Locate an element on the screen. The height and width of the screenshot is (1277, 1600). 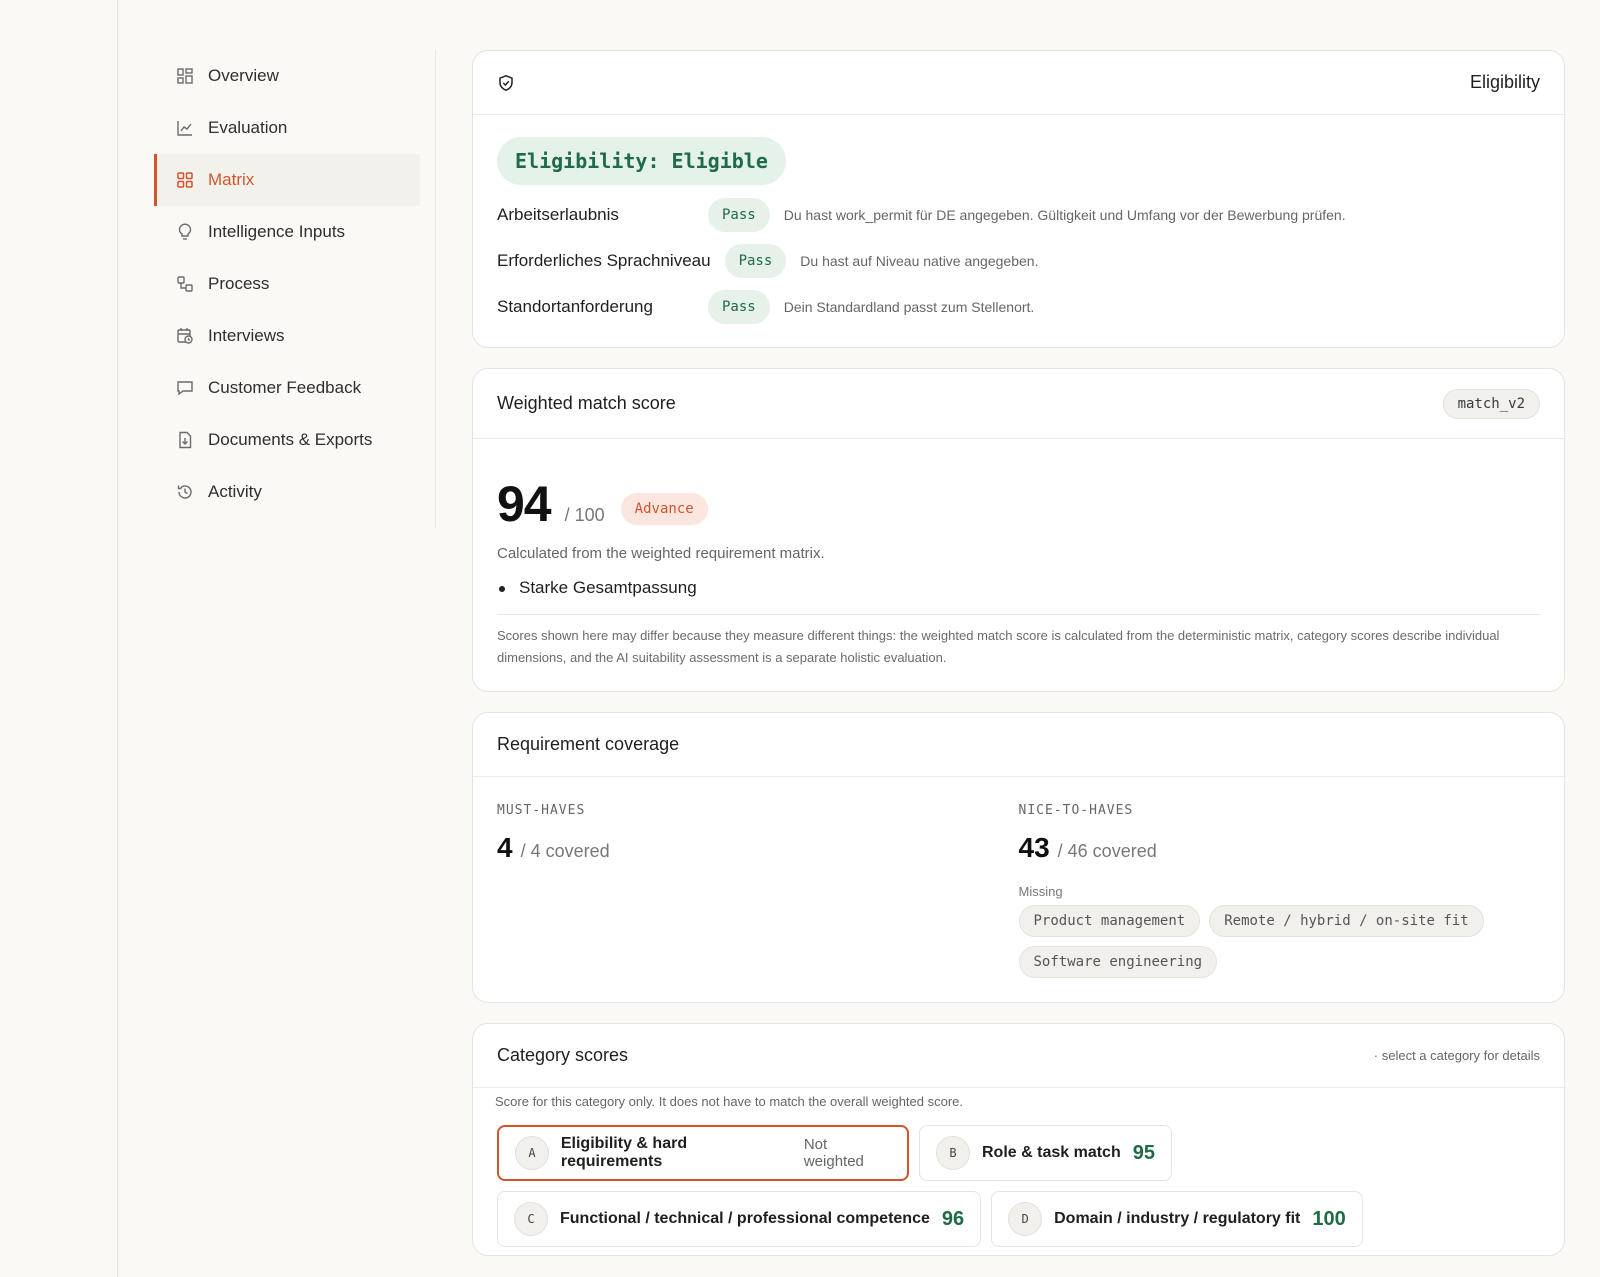
must-haves-covered: 4 is located at coordinates (505, 847).